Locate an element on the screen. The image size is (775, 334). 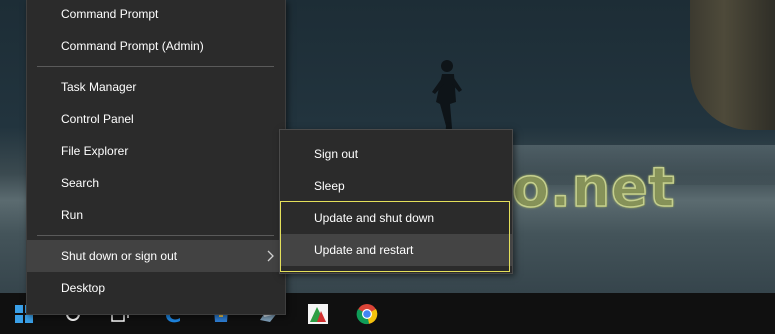
menu-item-search: Search is located at coordinates (156, 183).